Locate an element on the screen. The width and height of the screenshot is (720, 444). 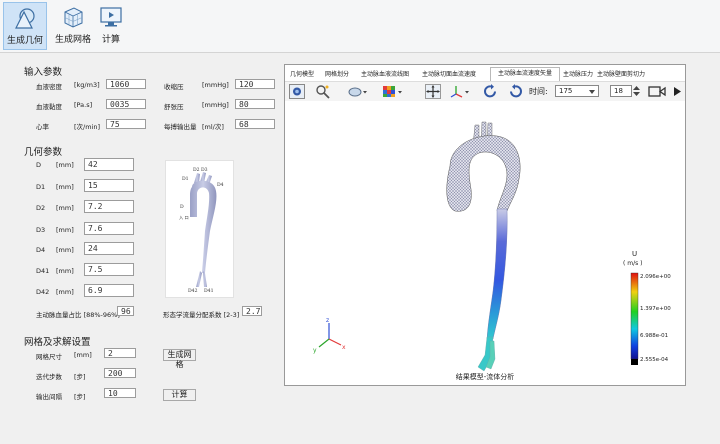
axis-z-label: z is located at coordinates (327, 320).